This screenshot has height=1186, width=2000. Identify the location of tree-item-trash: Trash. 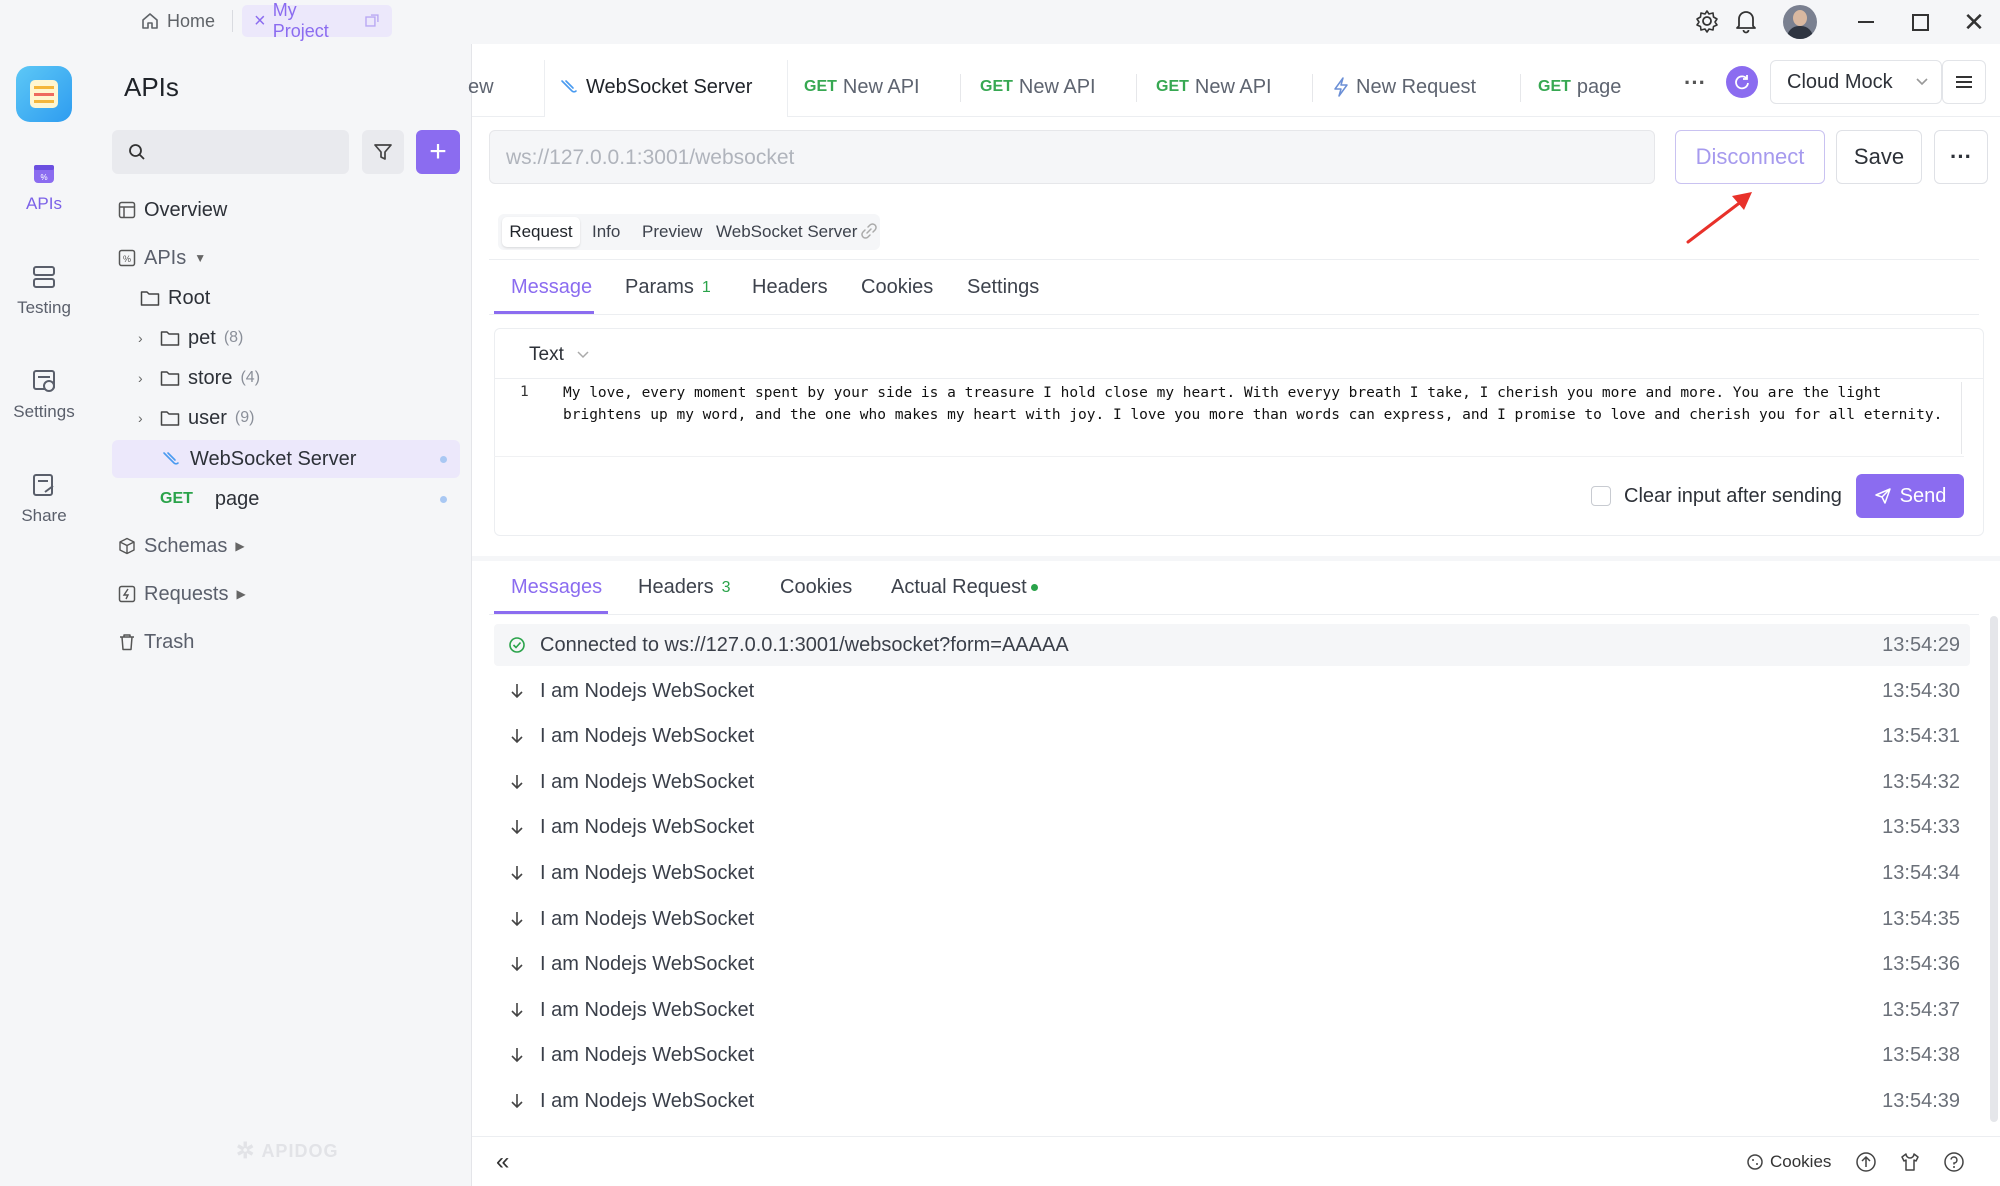
(156, 642).